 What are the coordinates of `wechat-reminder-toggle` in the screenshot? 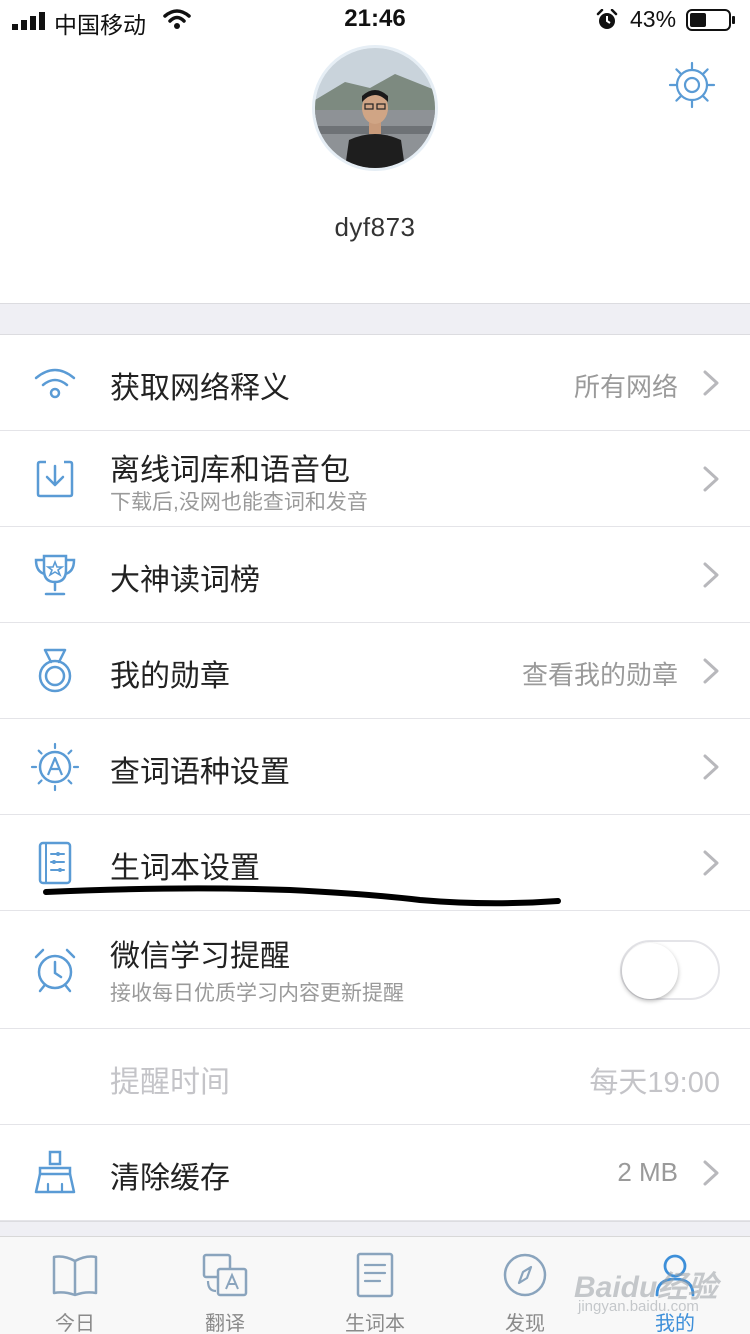 It's located at (670, 970).